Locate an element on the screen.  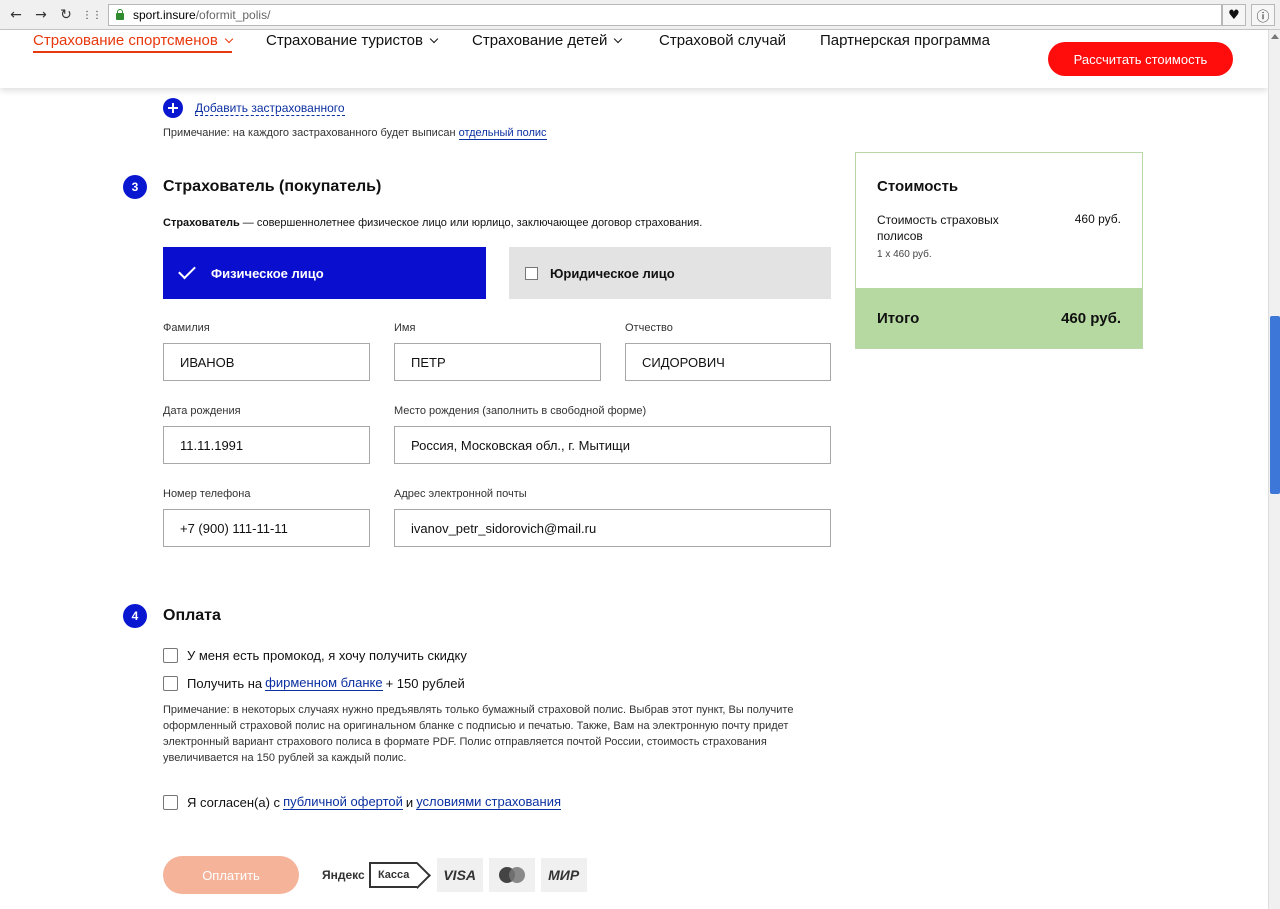
add-insured-button: Добавить застрахованного is located at coordinates (254, 108).